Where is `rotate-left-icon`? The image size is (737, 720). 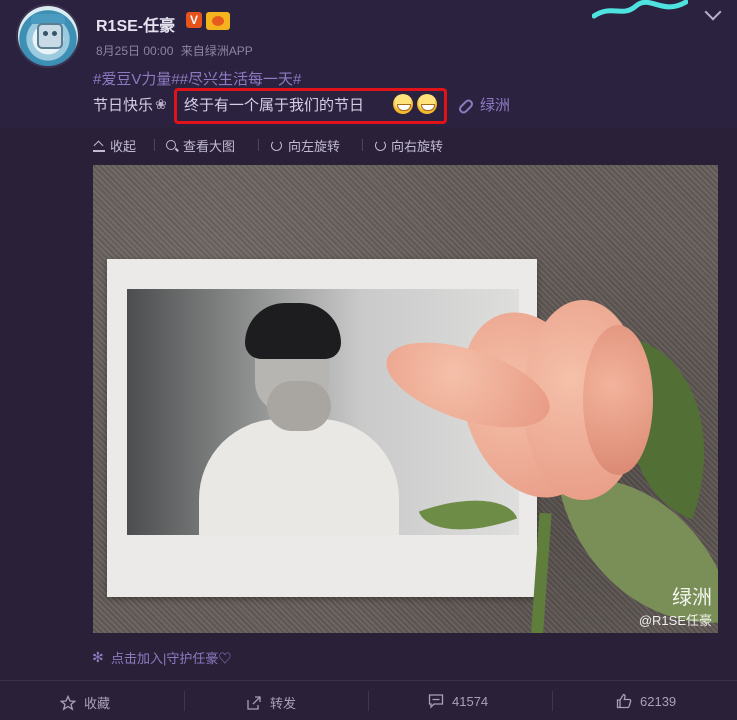
rotate-left-icon is located at coordinates (277, 145).